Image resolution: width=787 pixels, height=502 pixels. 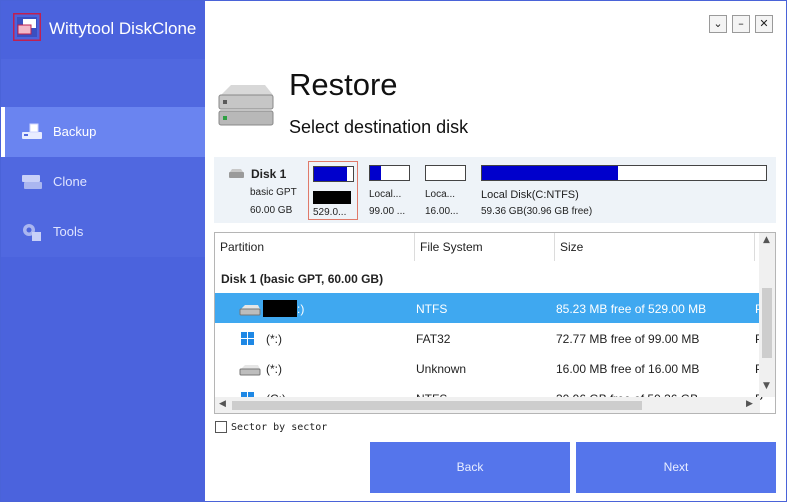 I want to click on disk-info: Disk 1 basic GPT 60.00 GB, so click(x=260, y=190).